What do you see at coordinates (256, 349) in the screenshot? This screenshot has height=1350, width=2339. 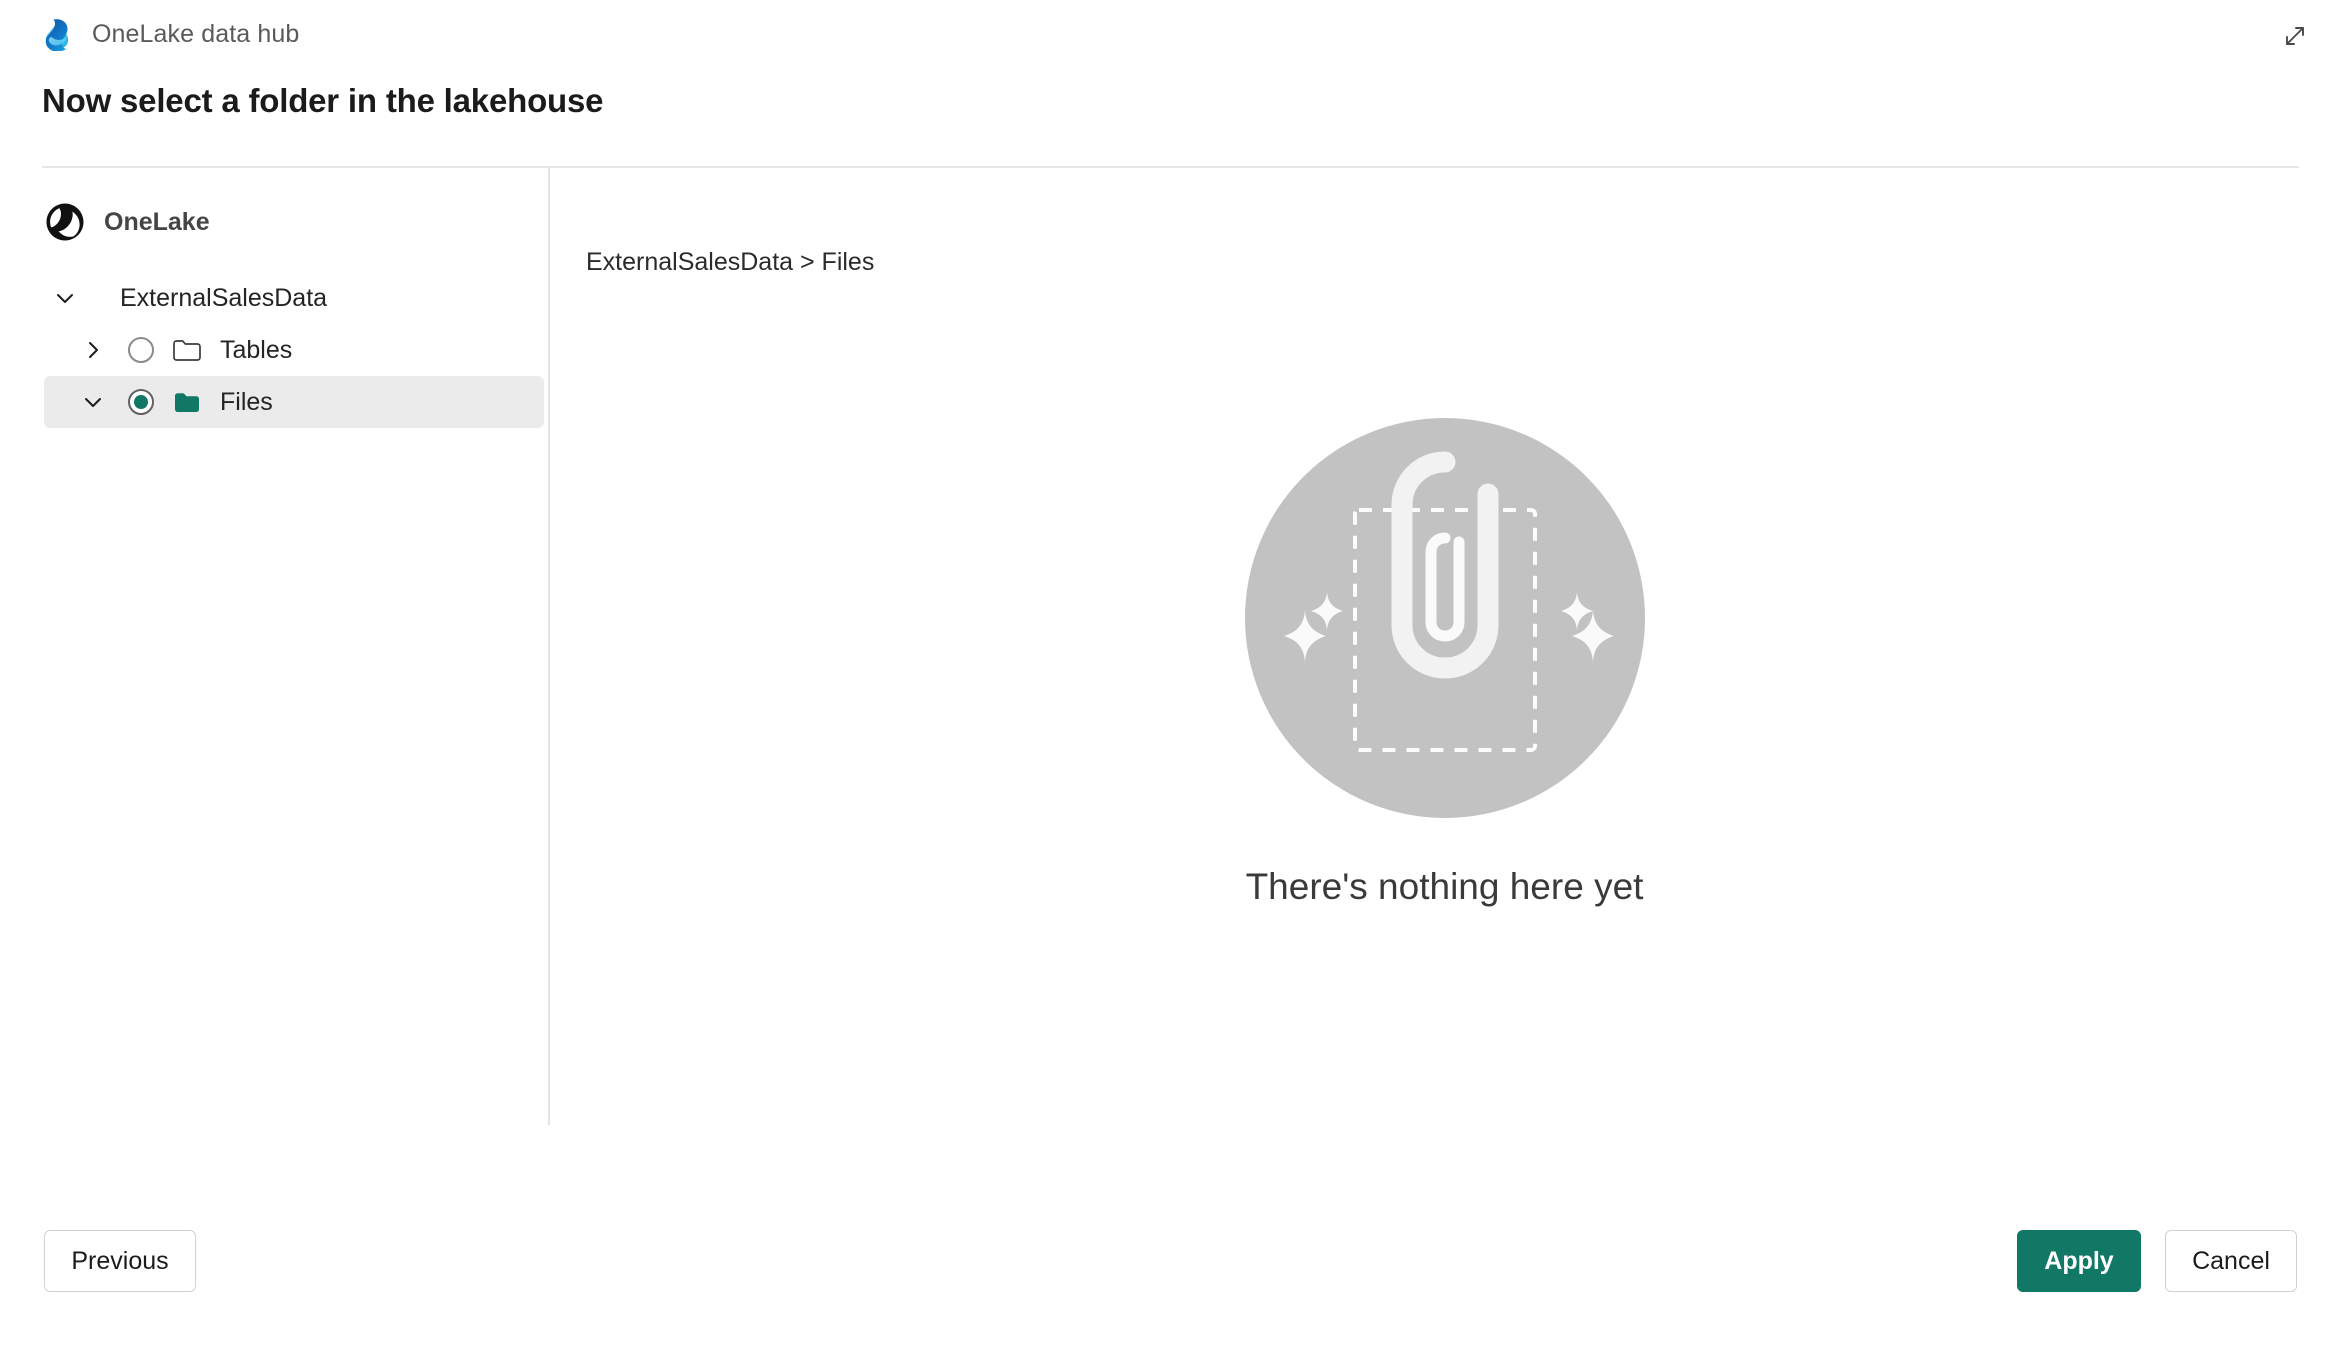 I see `tree-item-label: Tables` at bounding box center [256, 349].